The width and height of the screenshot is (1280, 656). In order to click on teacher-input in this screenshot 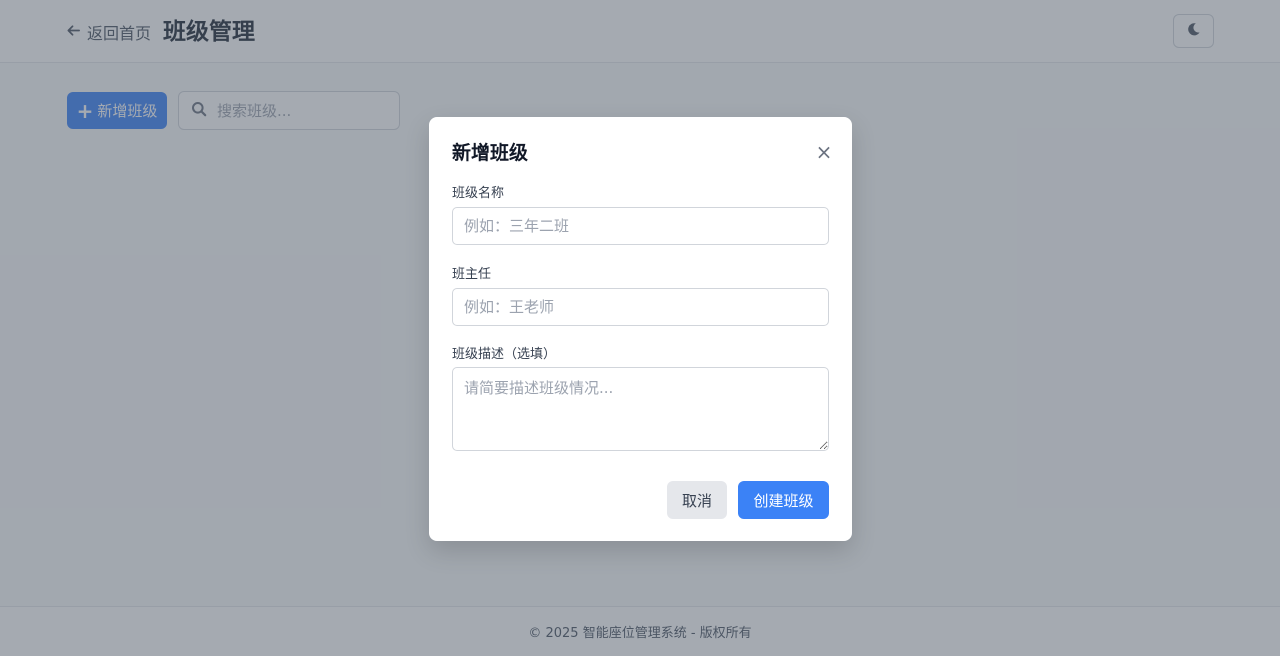, I will do `click(640, 307)`.